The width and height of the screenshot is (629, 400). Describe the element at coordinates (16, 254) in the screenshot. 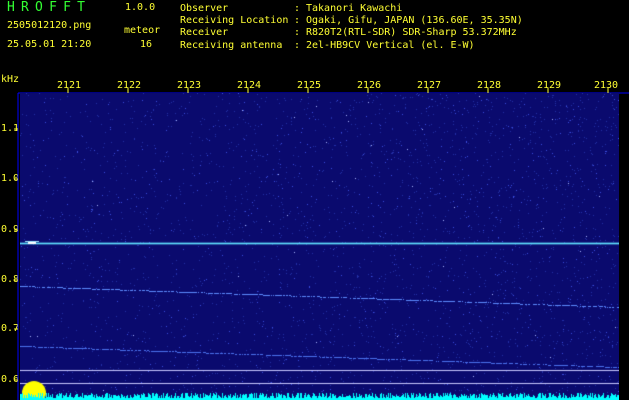

I see `y-tick-marks` at that location.